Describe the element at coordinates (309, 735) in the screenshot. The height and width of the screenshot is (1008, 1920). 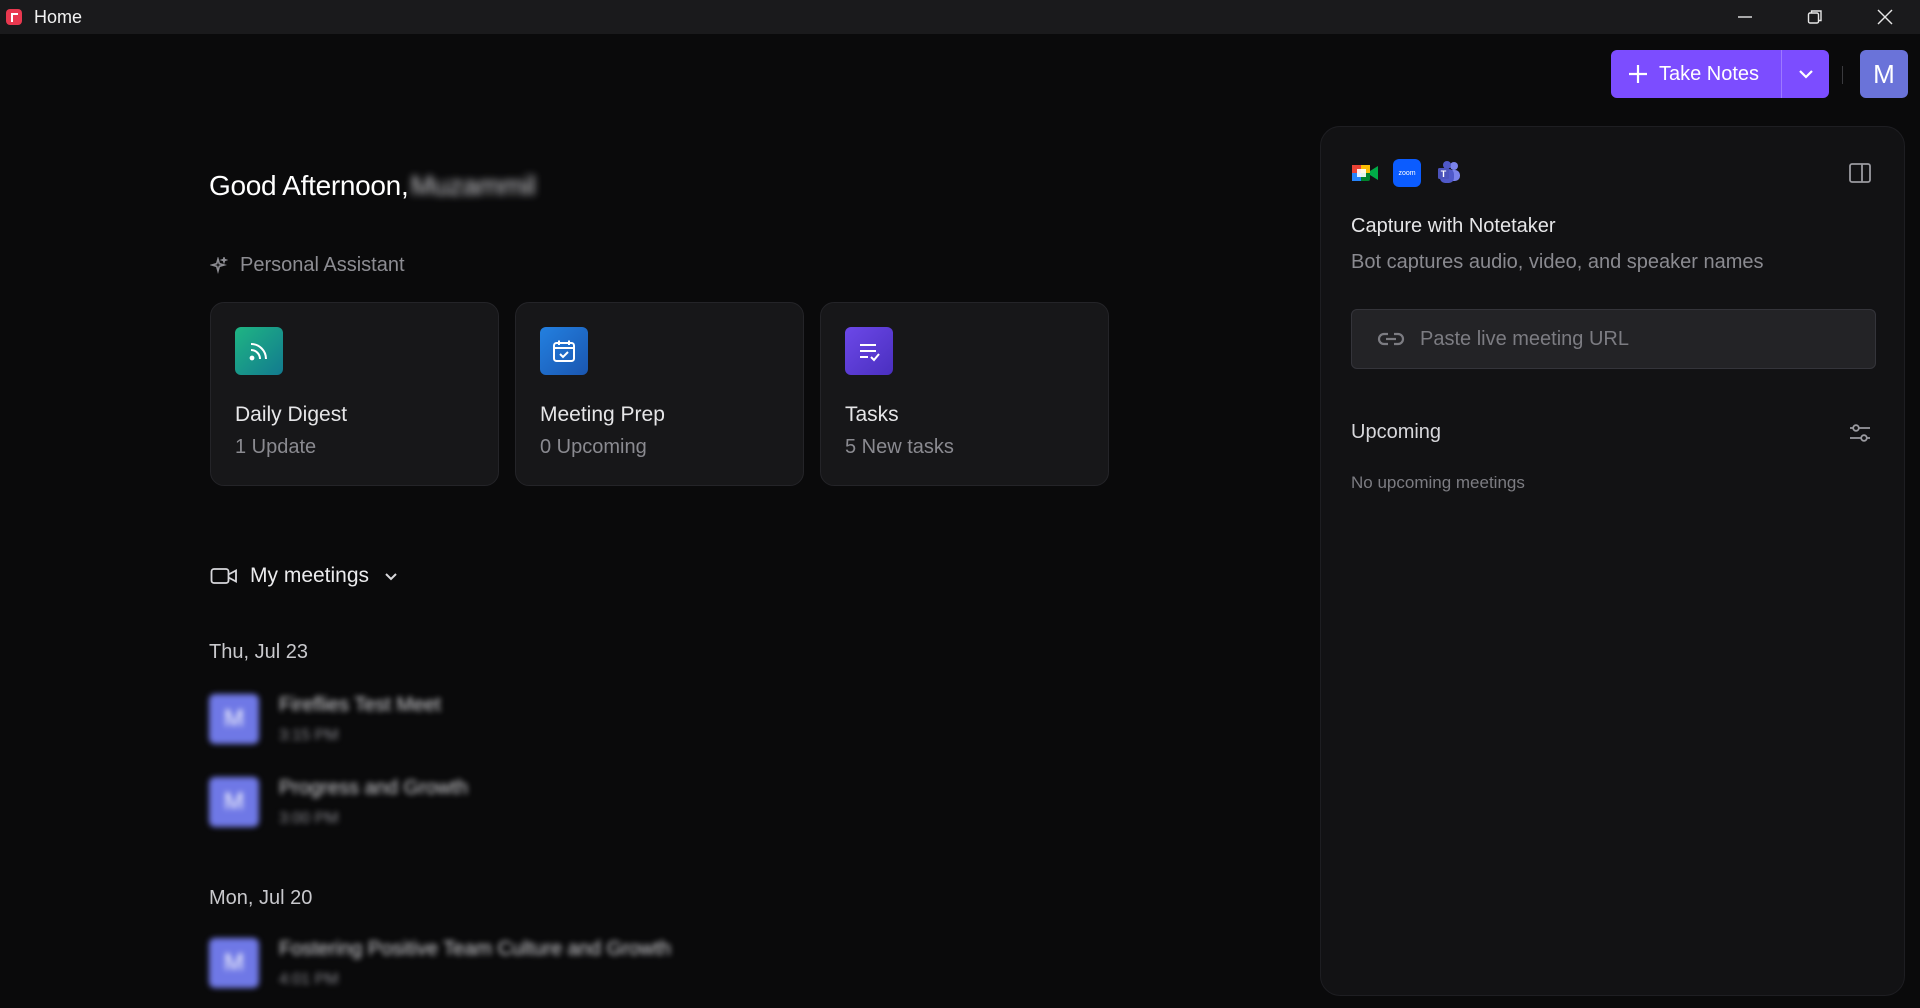
I see `meeting-time: 3:15 PM` at that location.